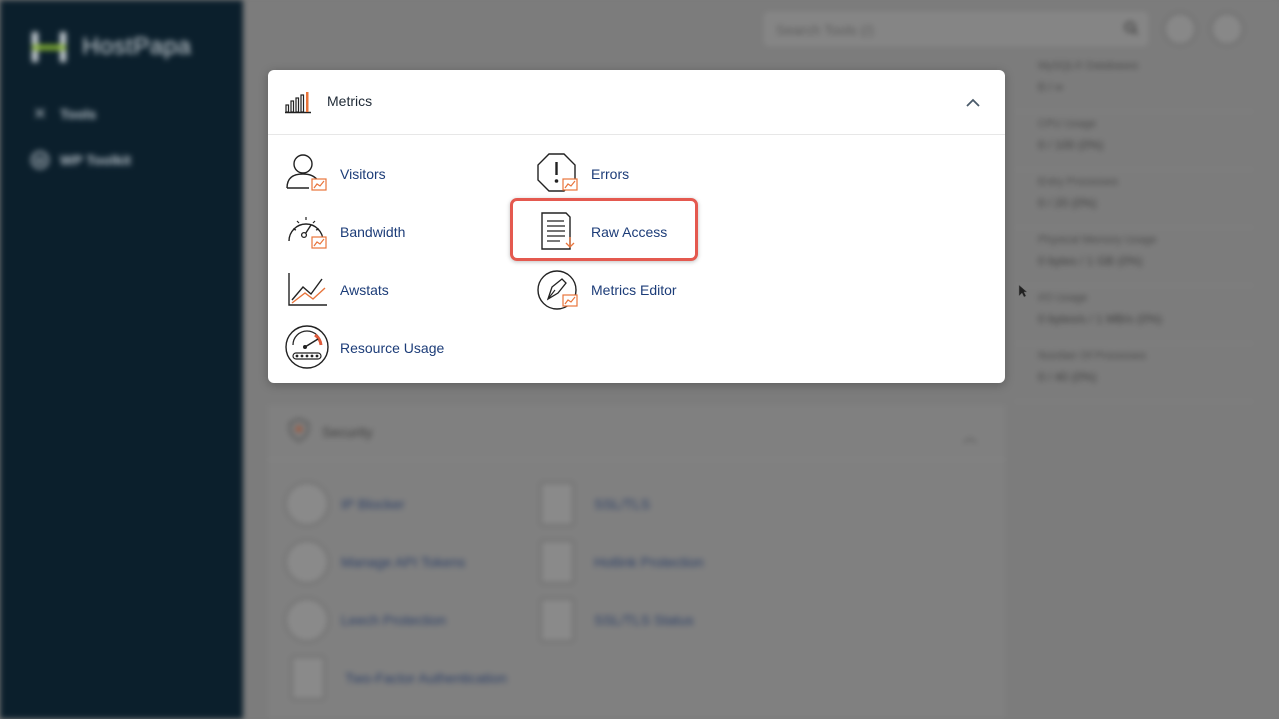 The height and width of the screenshot is (719, 1279). What do you see at coordinates (557, 562) in the screenshot?
I see `hotlink-icon` at bounding box center [557, 562].